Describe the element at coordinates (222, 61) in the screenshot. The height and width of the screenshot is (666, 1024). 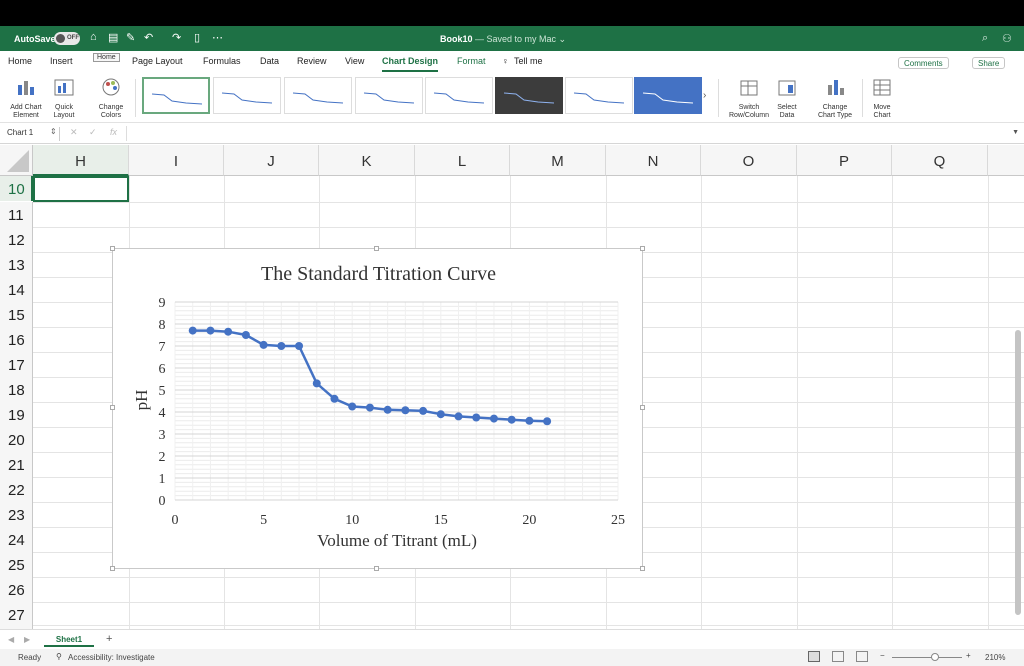
I see `tab-formulas: Formulas` at that location.